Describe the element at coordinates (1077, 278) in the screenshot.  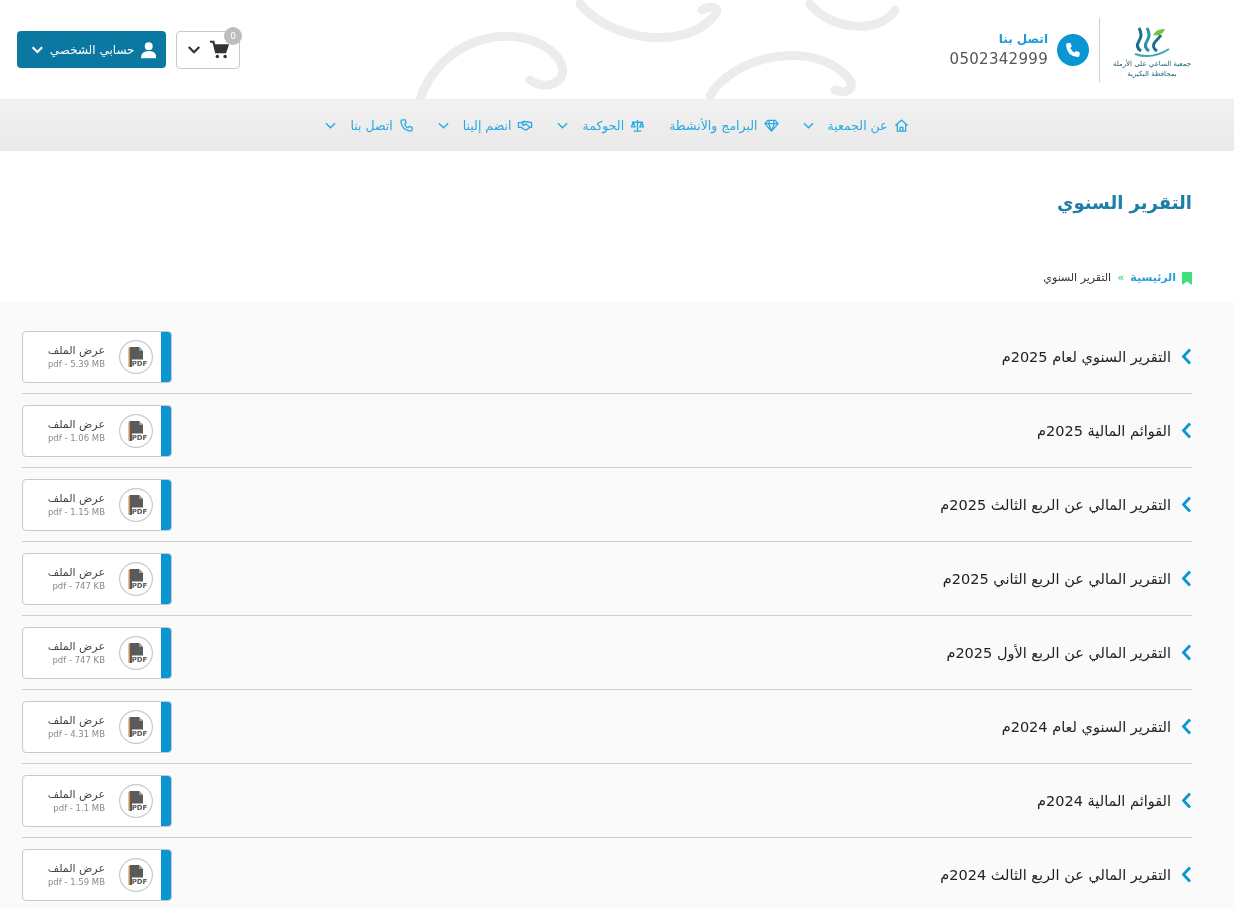
I see `breadcrumb-current: التقرير السنوي` at that location.